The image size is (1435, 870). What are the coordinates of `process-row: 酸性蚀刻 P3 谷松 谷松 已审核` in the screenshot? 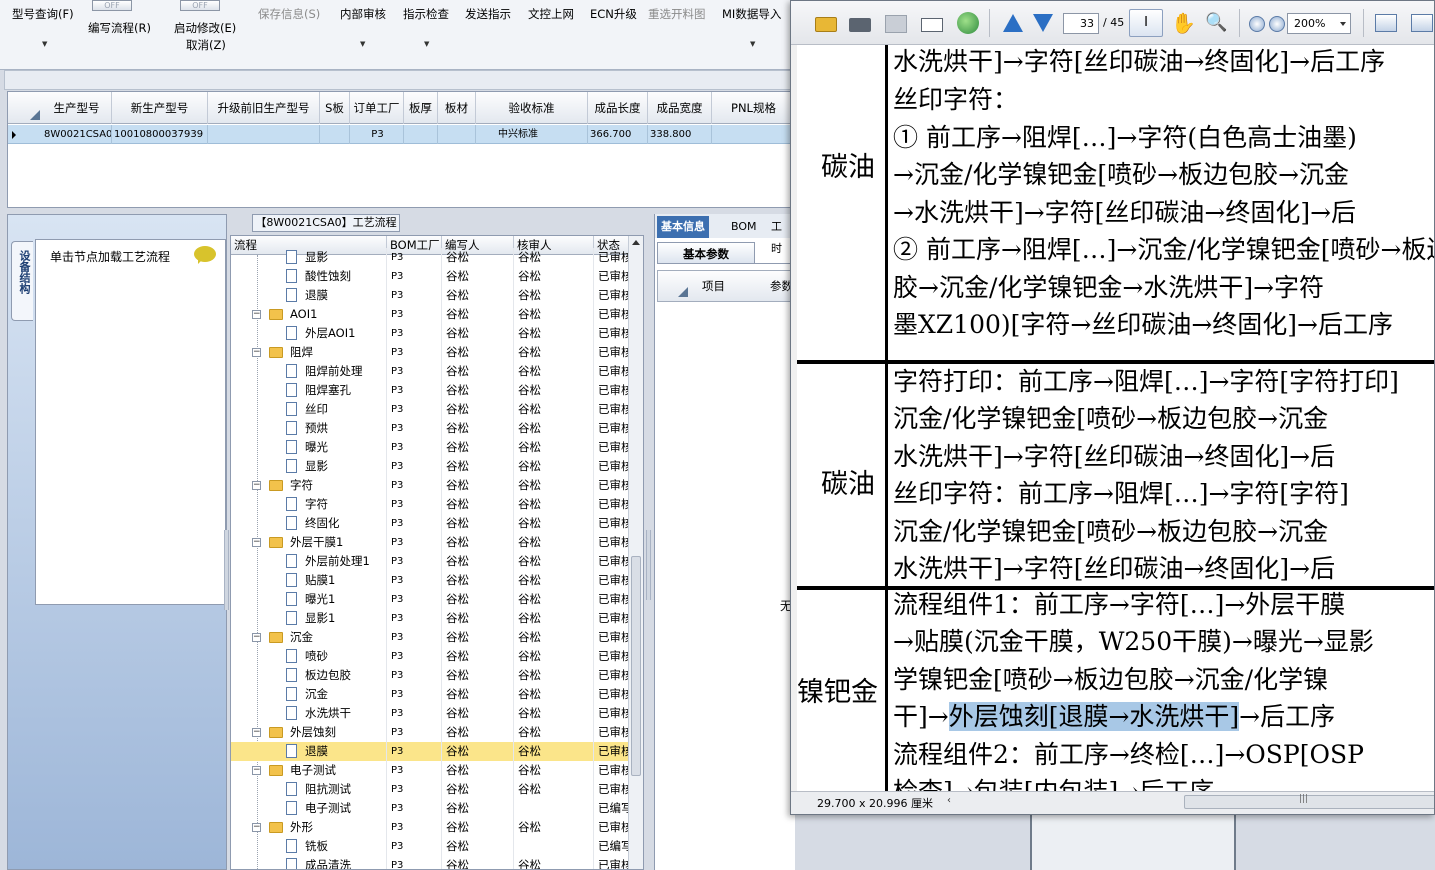 It's located at (430, 276).